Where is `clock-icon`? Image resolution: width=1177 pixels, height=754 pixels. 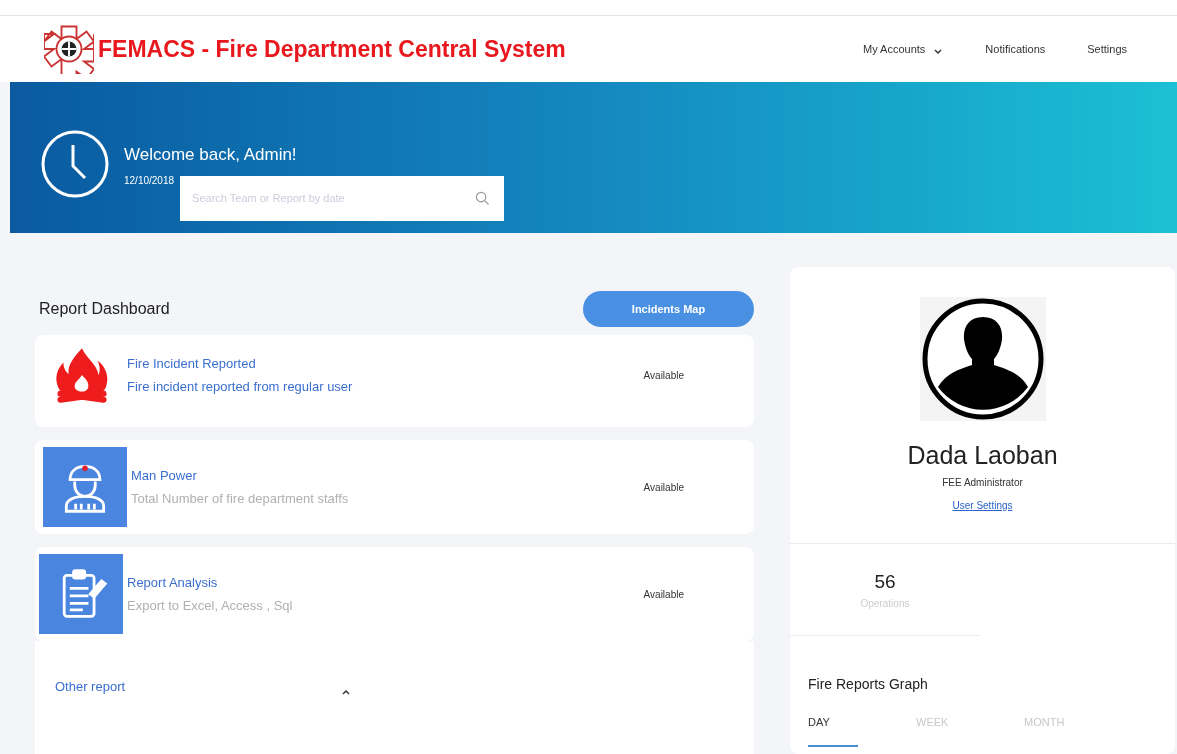 clock-icon is located at coordinates (75, 164).